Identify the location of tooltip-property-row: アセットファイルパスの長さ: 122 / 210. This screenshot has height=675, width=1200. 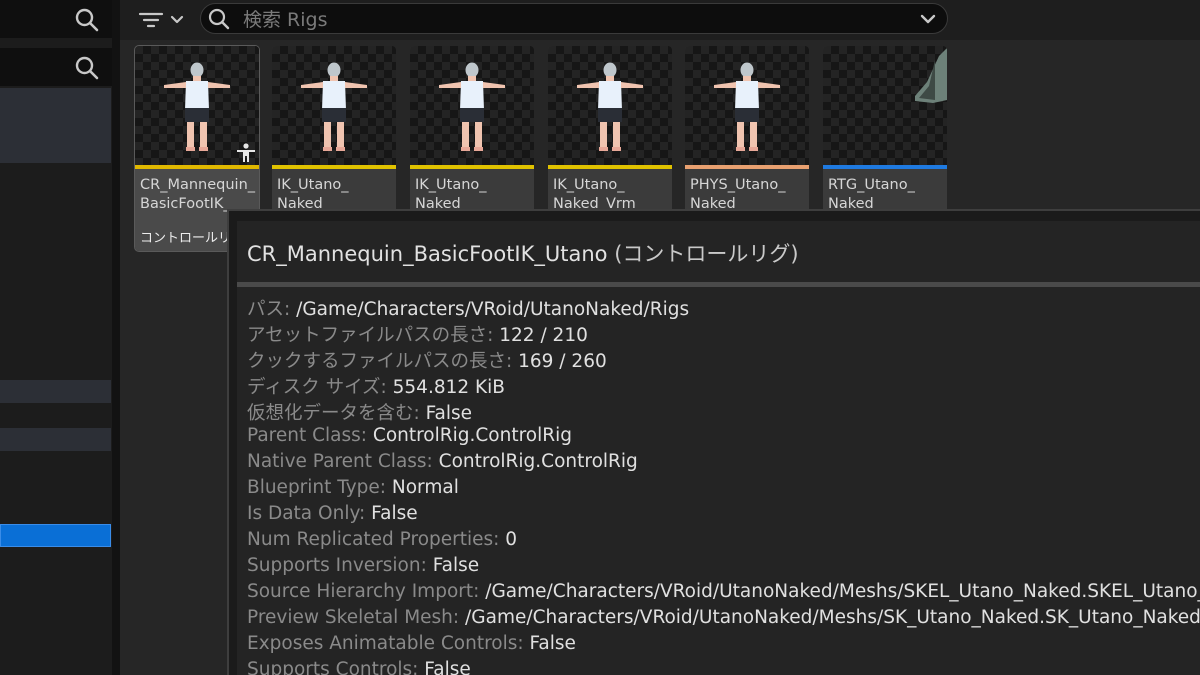
(417, 334).